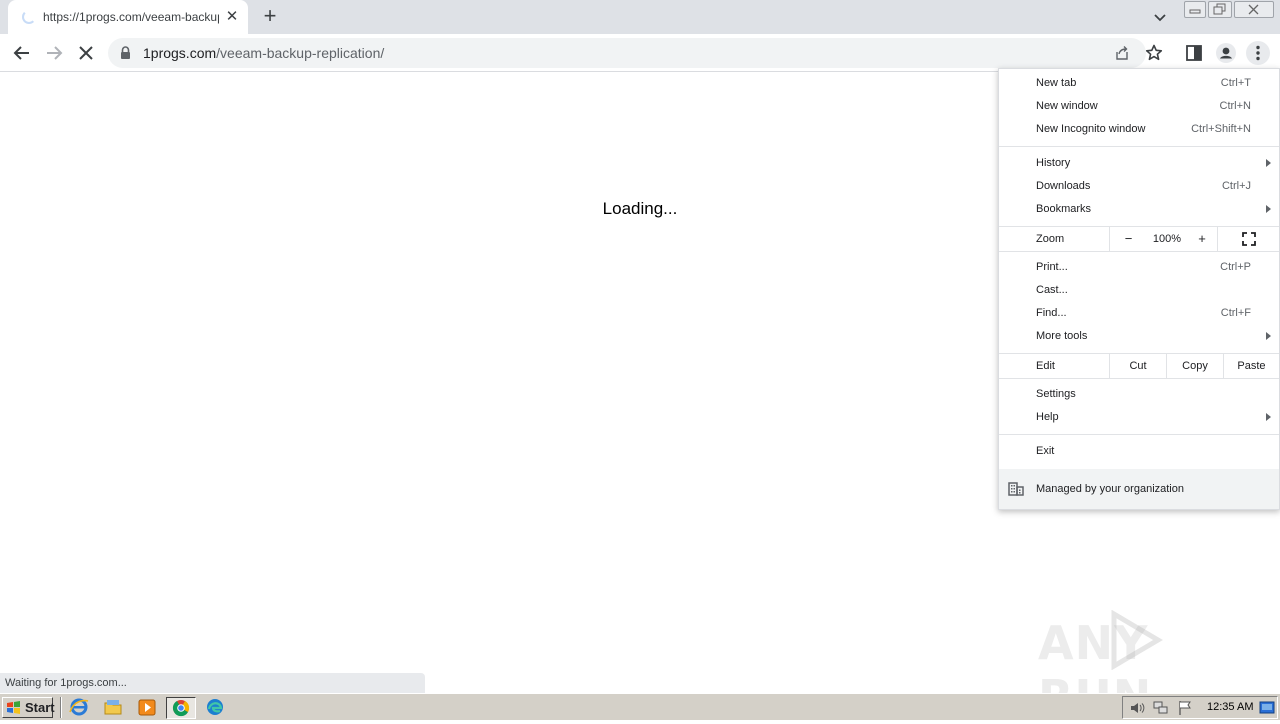 The image size is (1280, 724). Describe the element at coordinates (29, 17) in the screenshot. I see `loading-spinner-icon` at that location.